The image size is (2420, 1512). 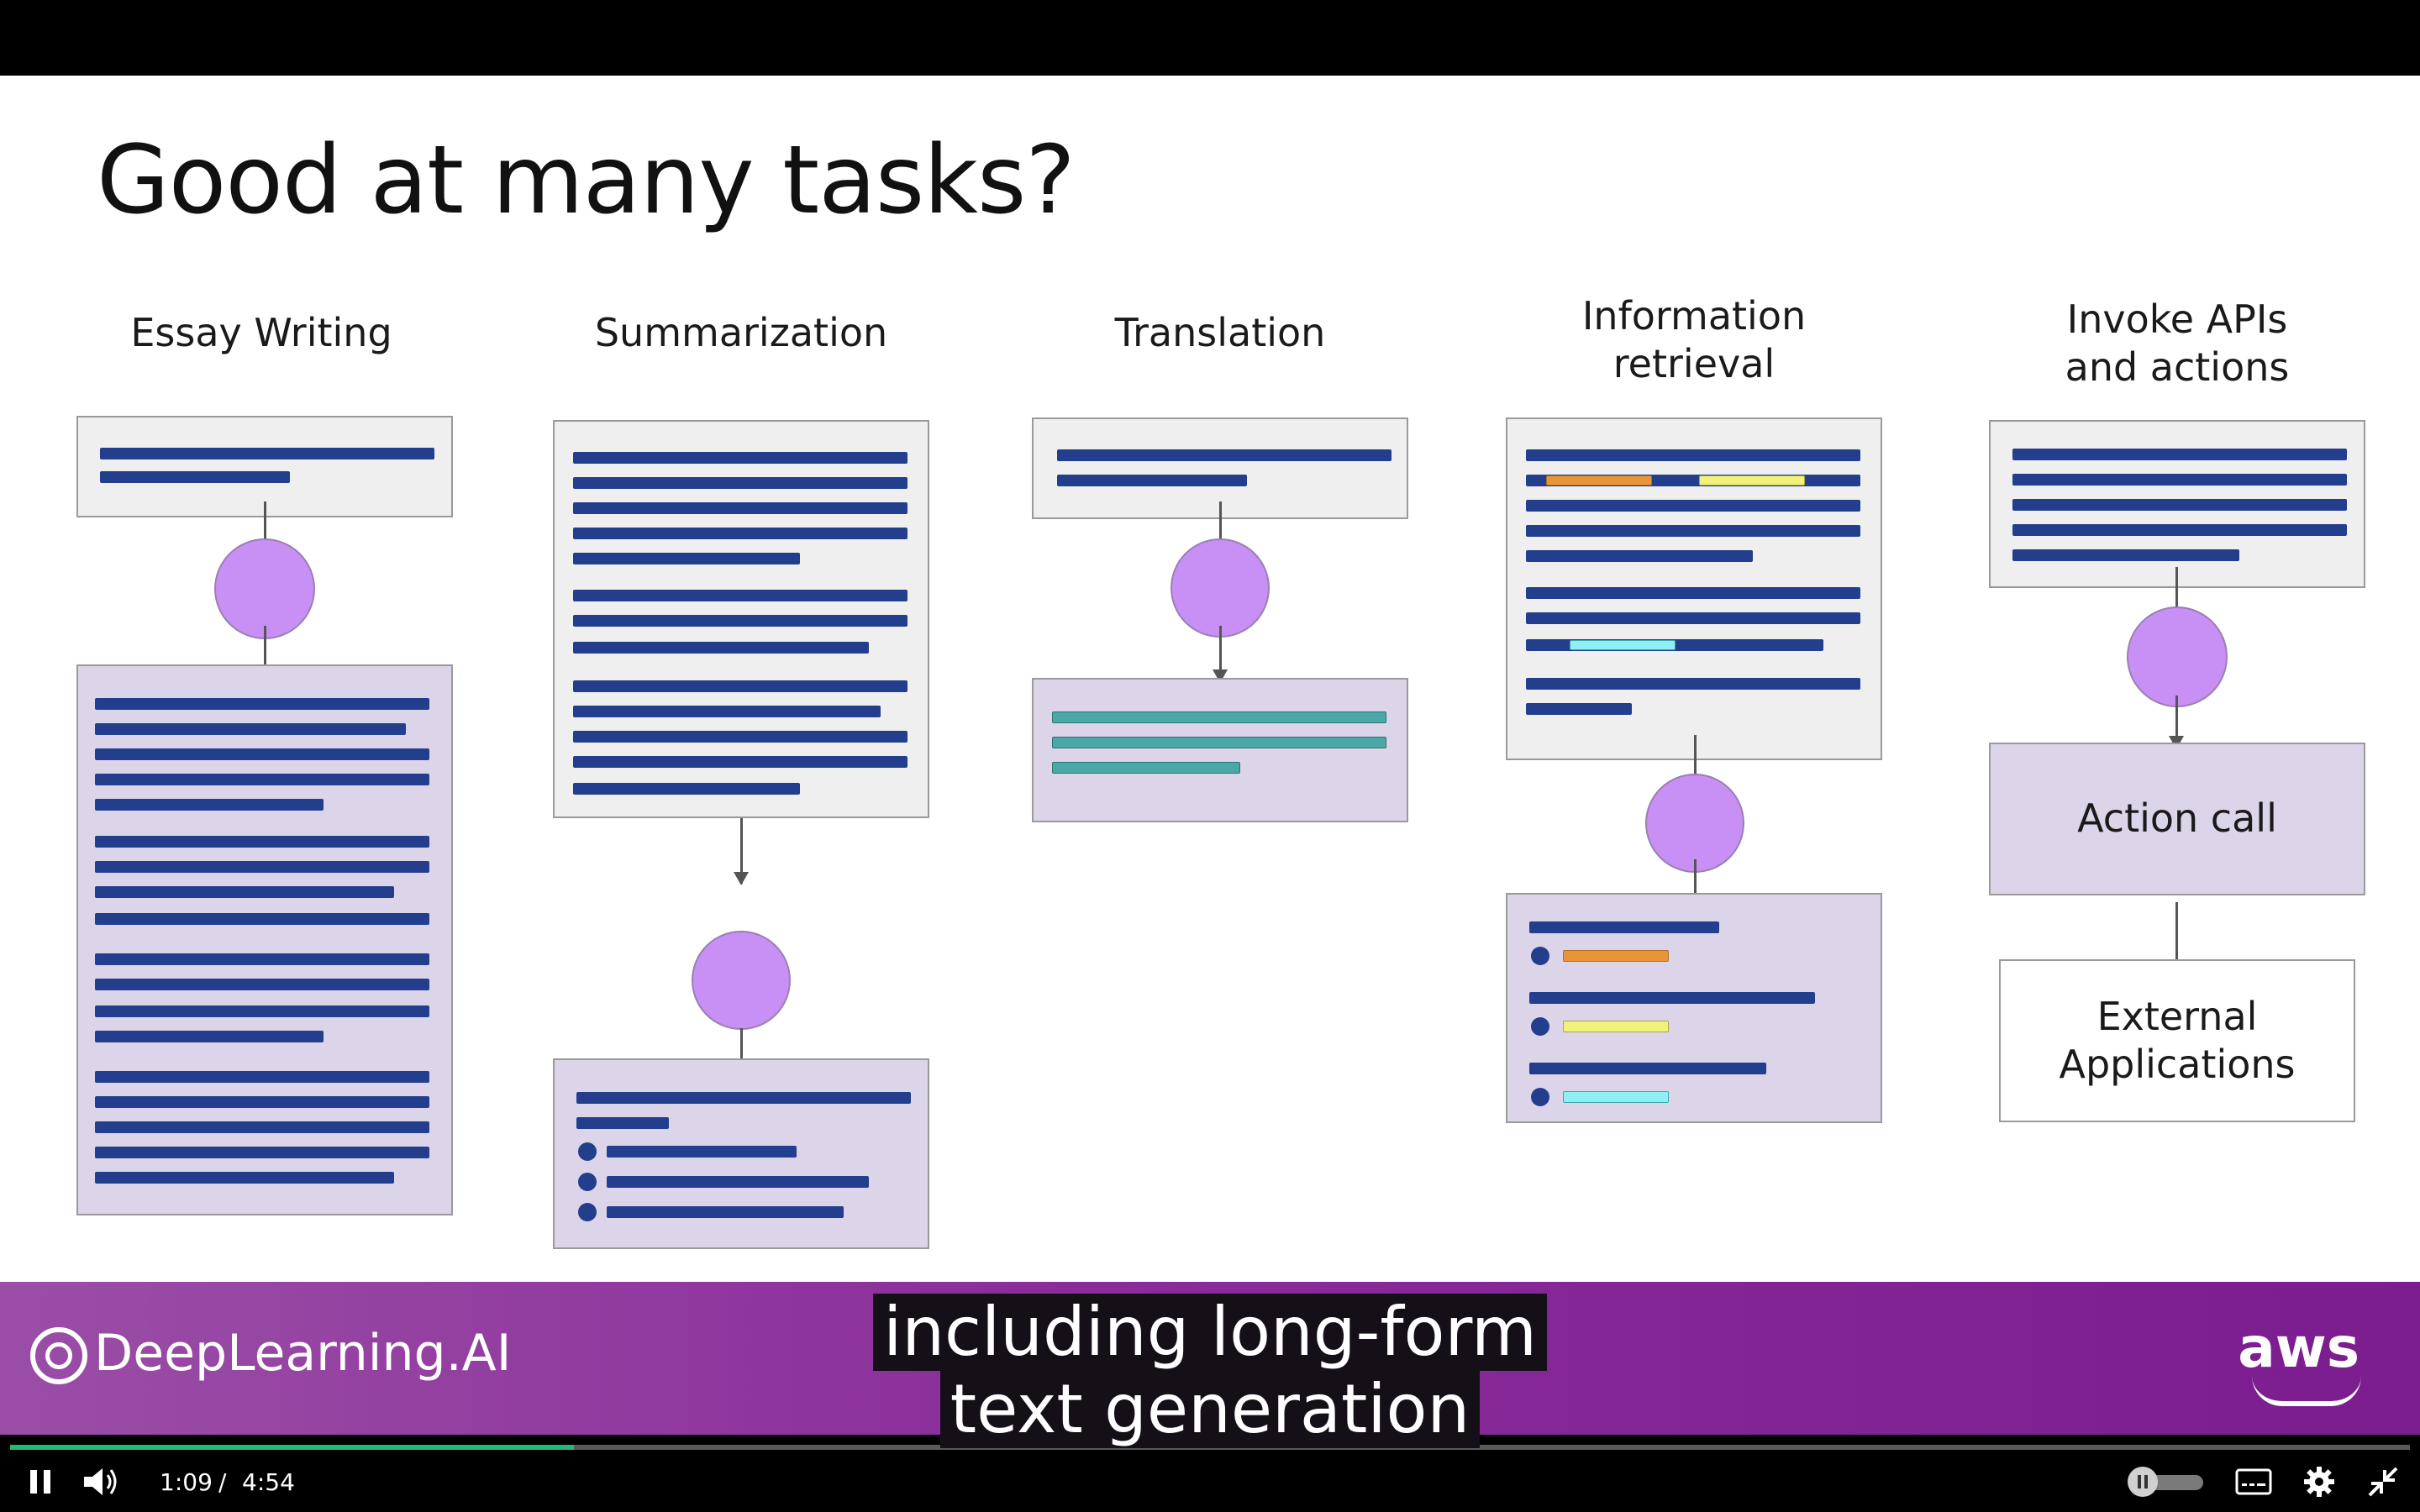 I want to click on subtitles-icon, so click(x=2253, y=1482).